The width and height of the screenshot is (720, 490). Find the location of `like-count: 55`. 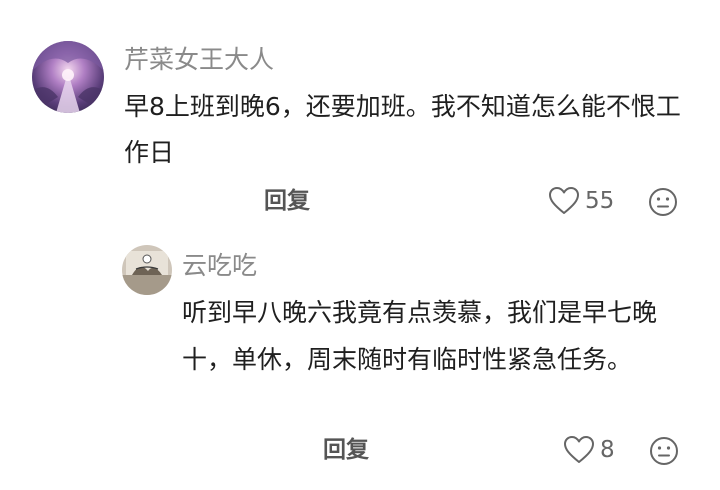

like-count: 55 is located at coordinates (600, 201).